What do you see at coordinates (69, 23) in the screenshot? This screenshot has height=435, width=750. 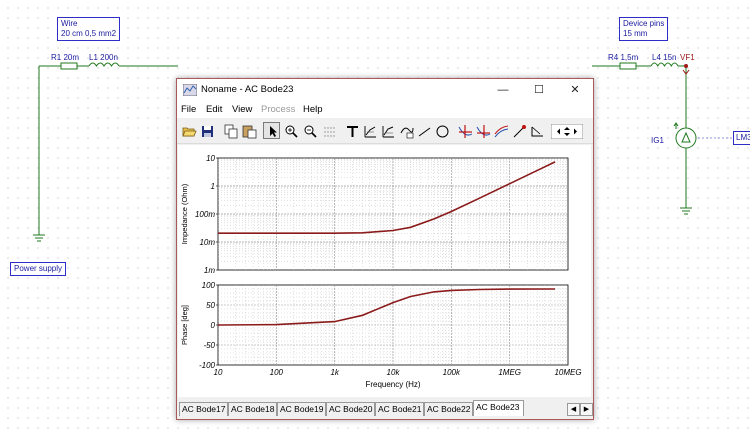 I see `wire-annotation-line1: Wire` at bounding box center [69, 23].